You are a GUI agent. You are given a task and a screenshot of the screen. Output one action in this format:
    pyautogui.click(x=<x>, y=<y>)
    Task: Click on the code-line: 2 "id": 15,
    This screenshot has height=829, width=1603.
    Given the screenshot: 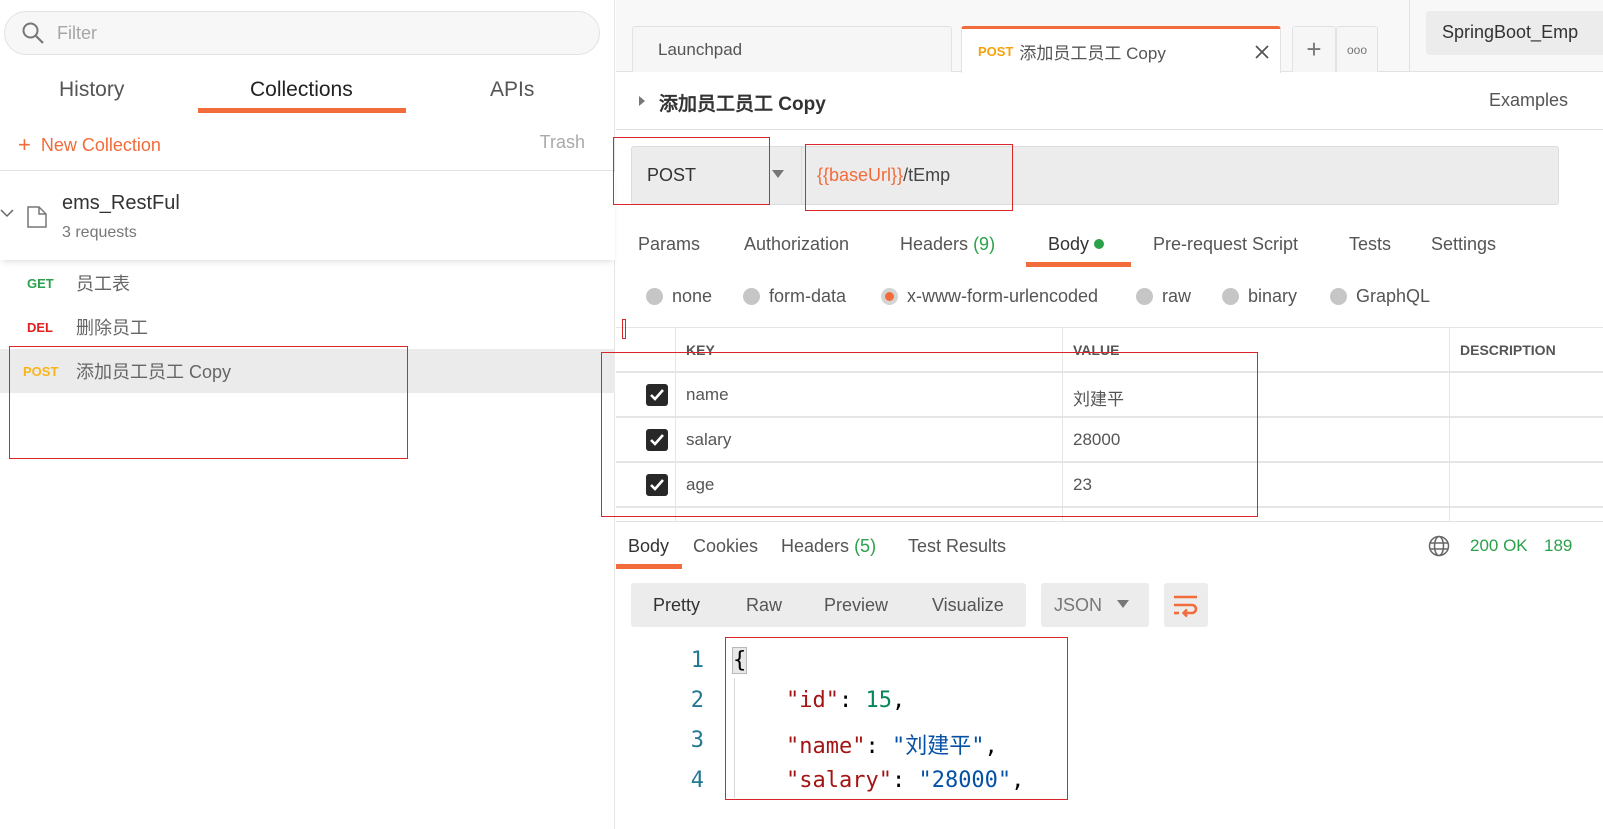 What is the action you would take?
    pyautogui.click(x=1109, y=700)
    